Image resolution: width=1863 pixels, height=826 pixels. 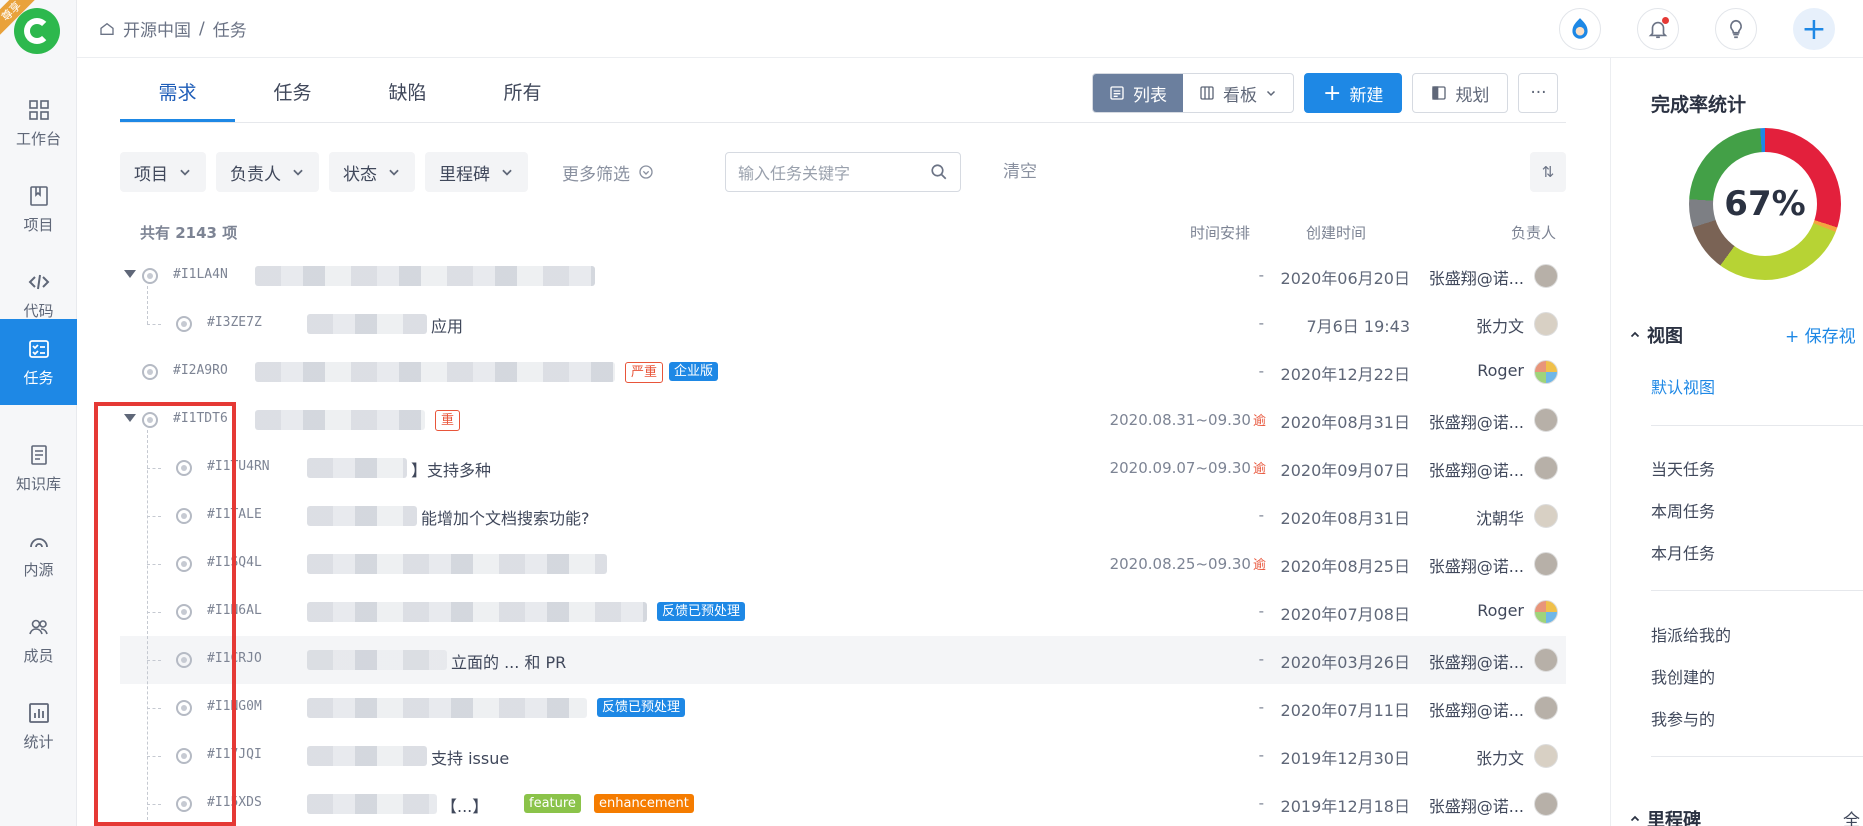 What do you see at coordinates (843, 756) in the screenshot?
I see `issue-row: #I17JQI 支持 issue -2019年12月30日 张力文` at bounding box center [843, 756].